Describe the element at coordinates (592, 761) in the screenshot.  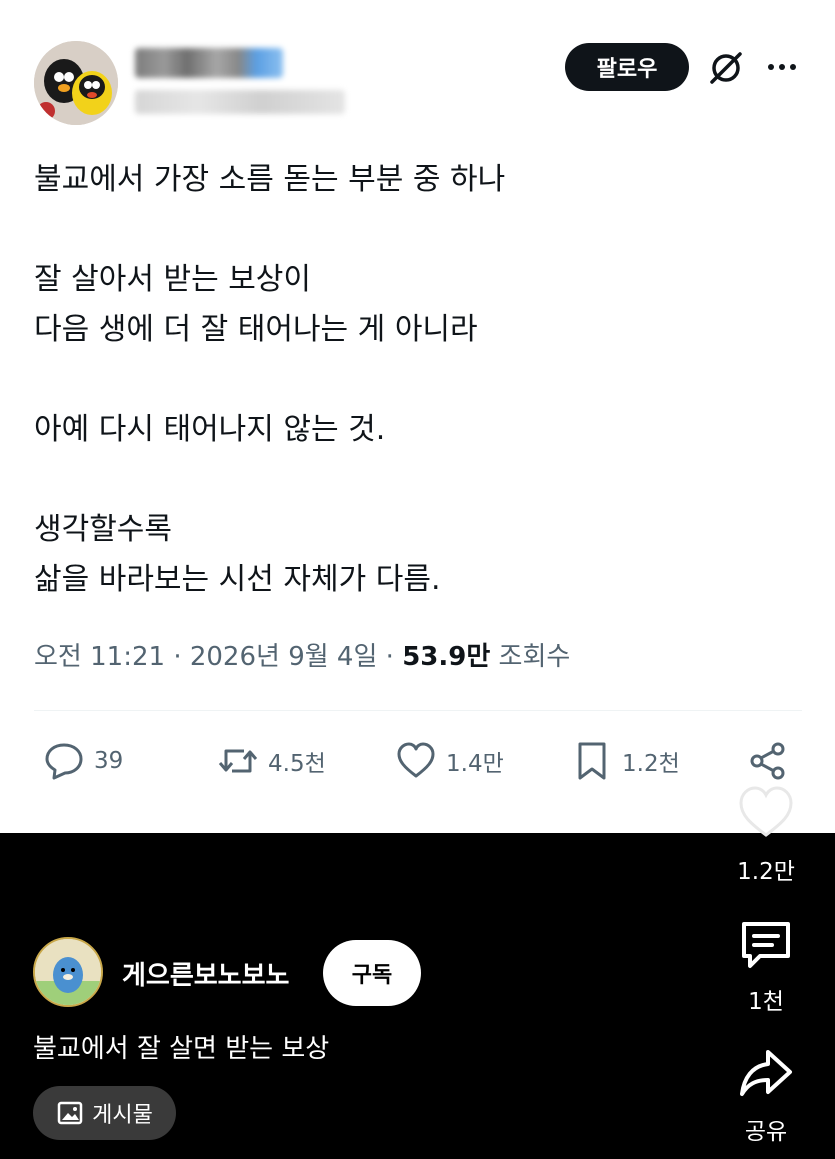
I see `bookmark-icon` at that location.